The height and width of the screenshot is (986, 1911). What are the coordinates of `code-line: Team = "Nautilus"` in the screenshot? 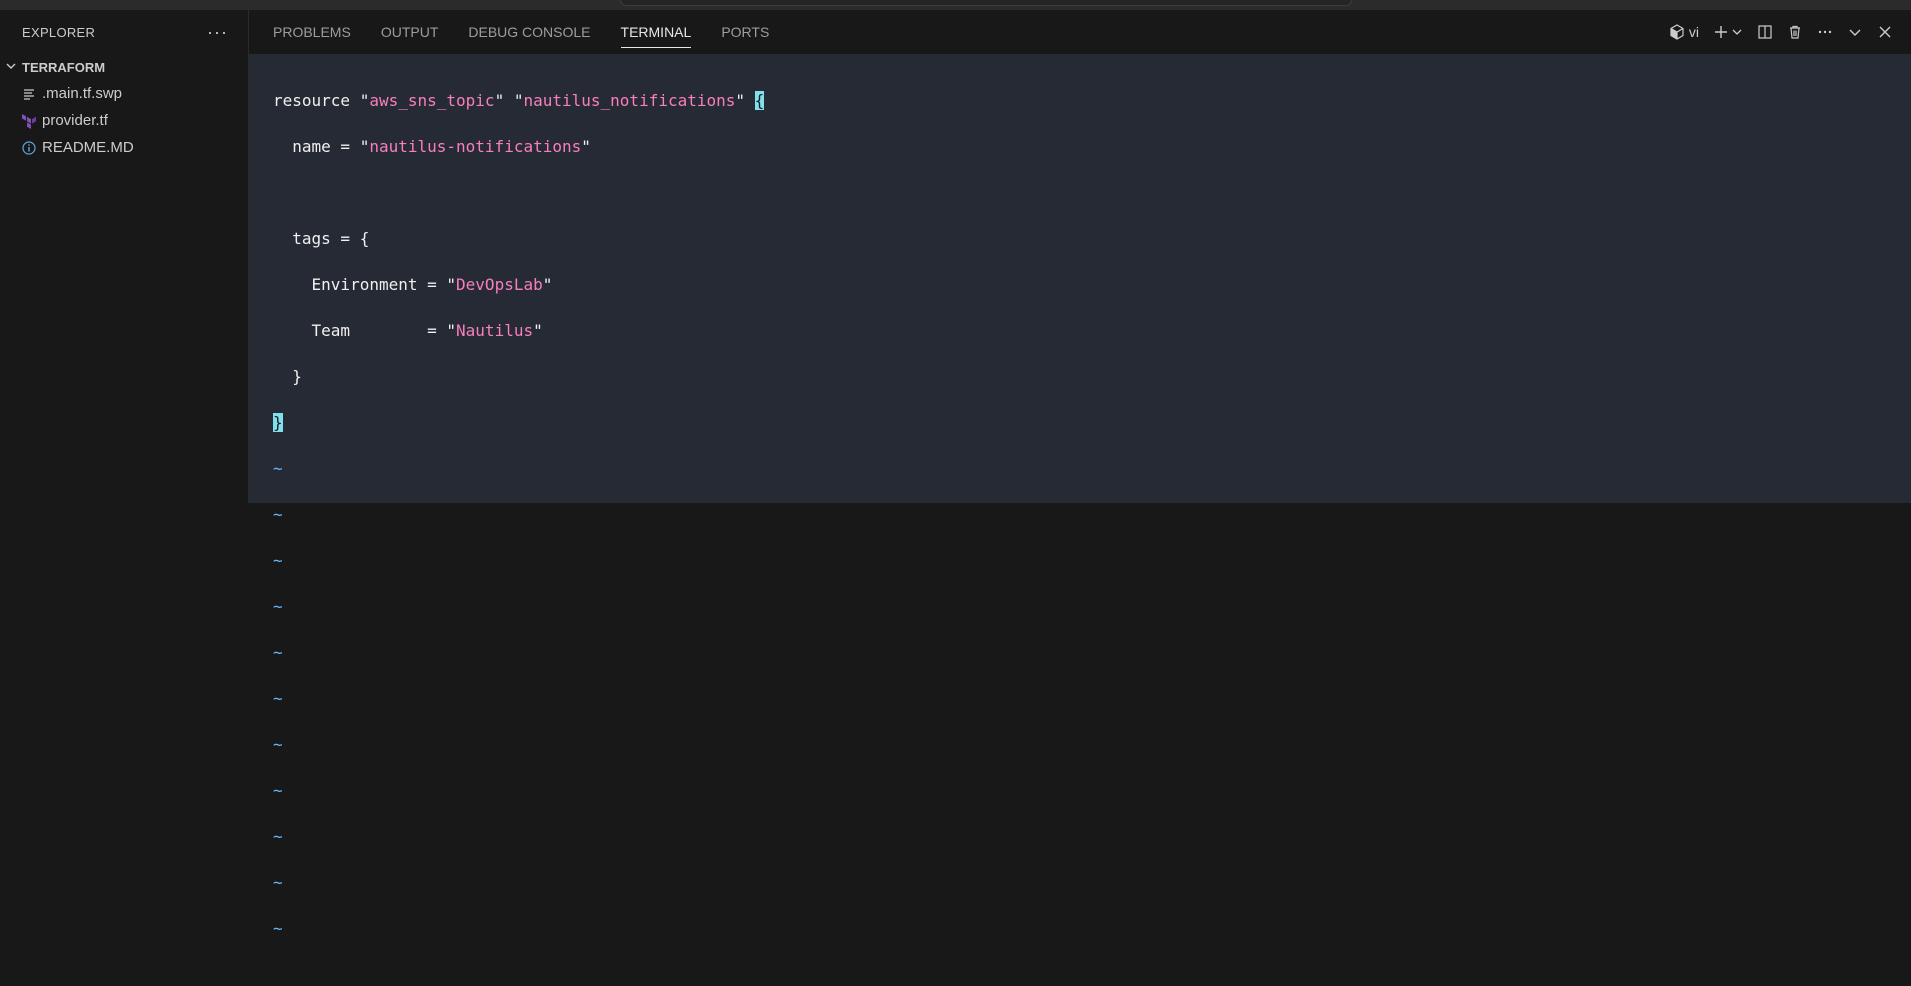 It's located at (518, 330).